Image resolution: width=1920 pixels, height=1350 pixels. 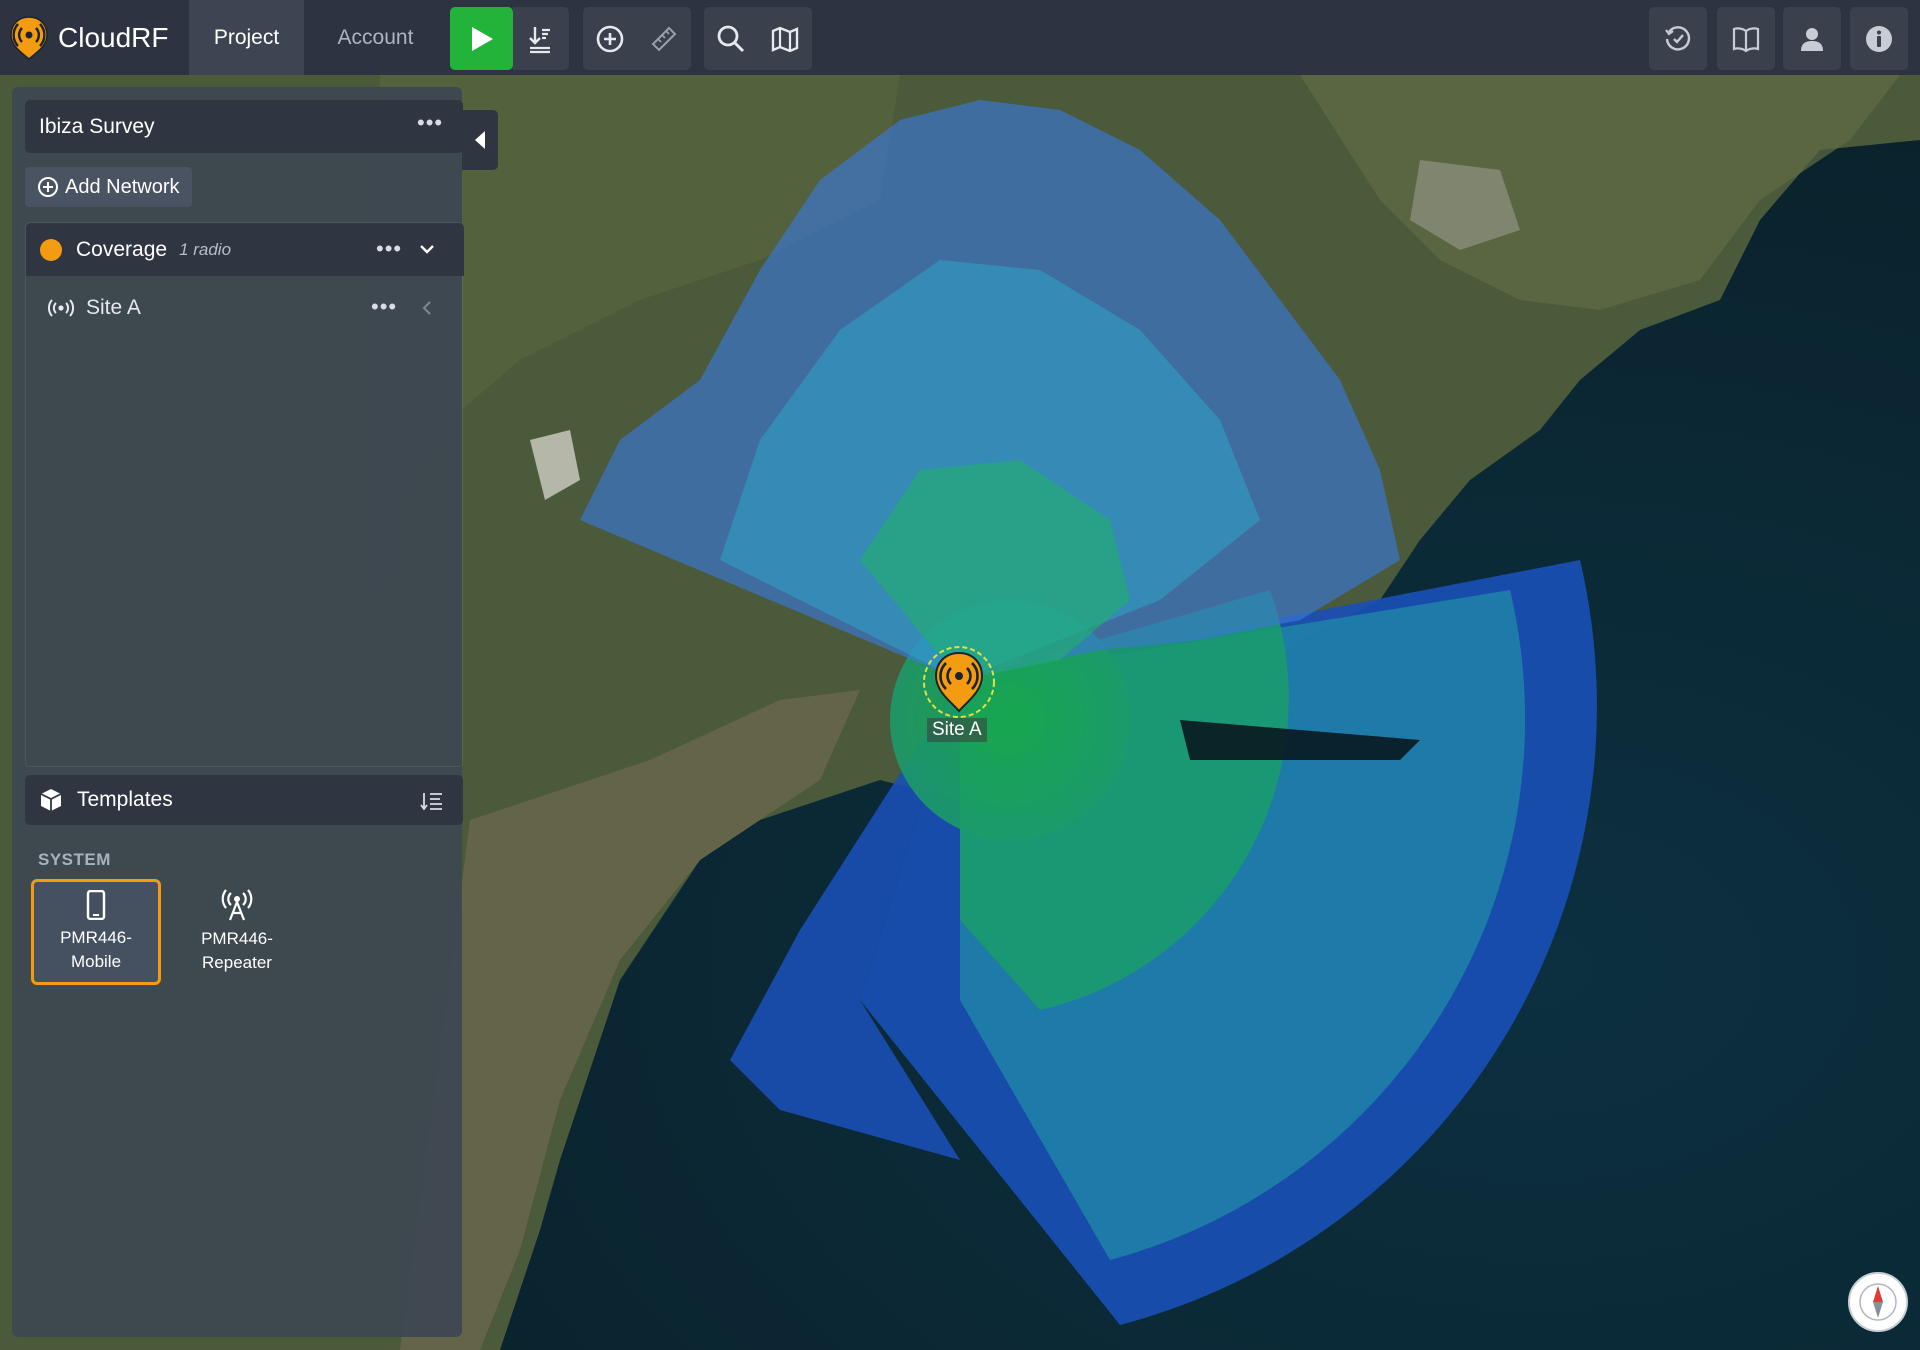 What do you see at coordinates (51, 800) in the screenshot?
I see `cube-icon` at bounding box center [51, 800].